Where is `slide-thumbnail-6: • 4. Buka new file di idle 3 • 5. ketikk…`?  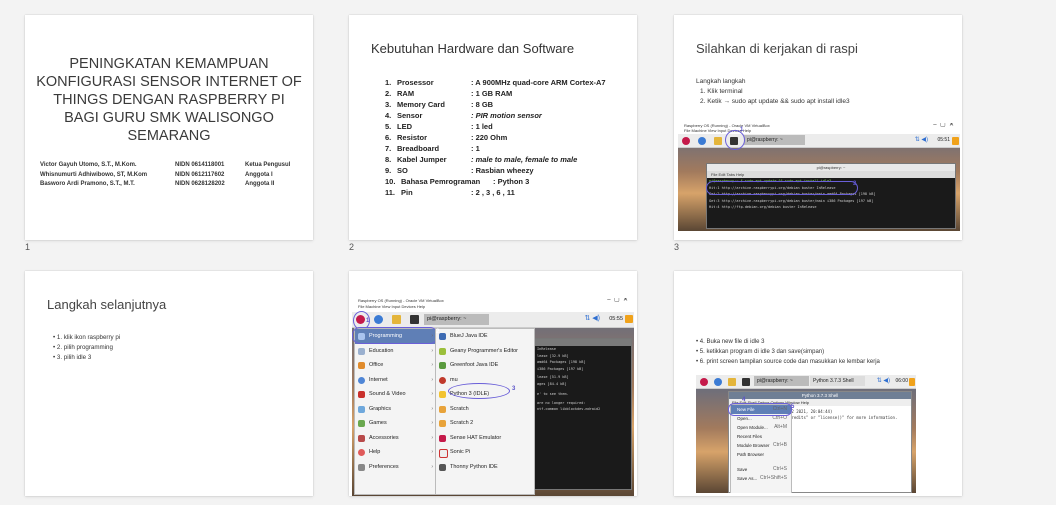 slide-thumbnail-6: • 4. Buka new file di idle 3 • 5. ketikk… is located at coordinates (818, 383).